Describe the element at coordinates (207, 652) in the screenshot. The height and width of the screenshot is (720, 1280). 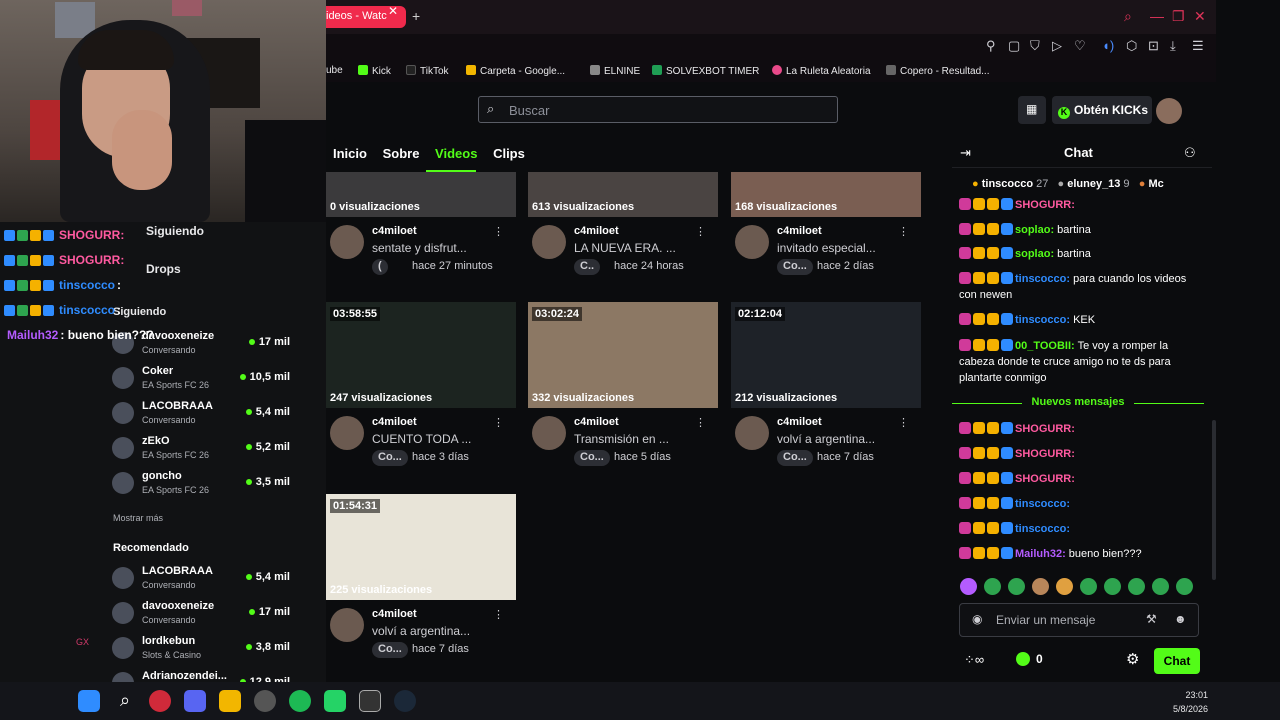
I see `sidebar-channel-item: lordkebun Slots & Casino 3,8 mil` at that location.